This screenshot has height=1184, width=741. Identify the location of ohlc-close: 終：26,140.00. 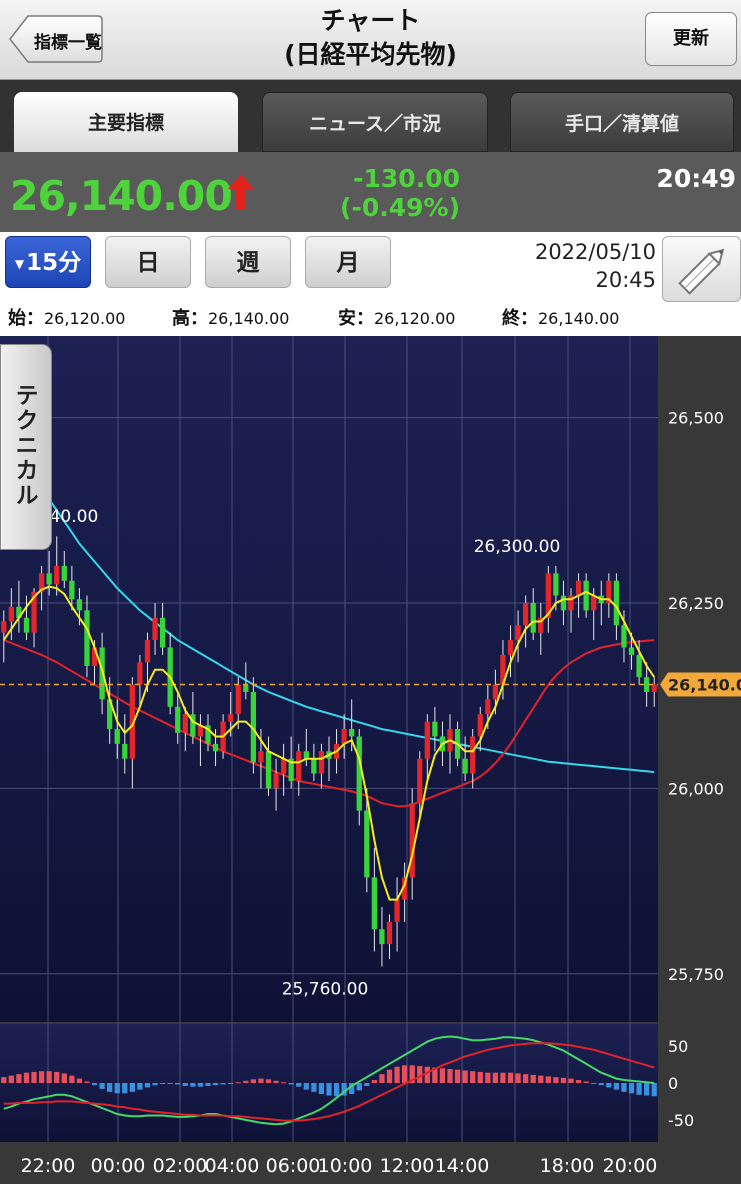
(561, 318).